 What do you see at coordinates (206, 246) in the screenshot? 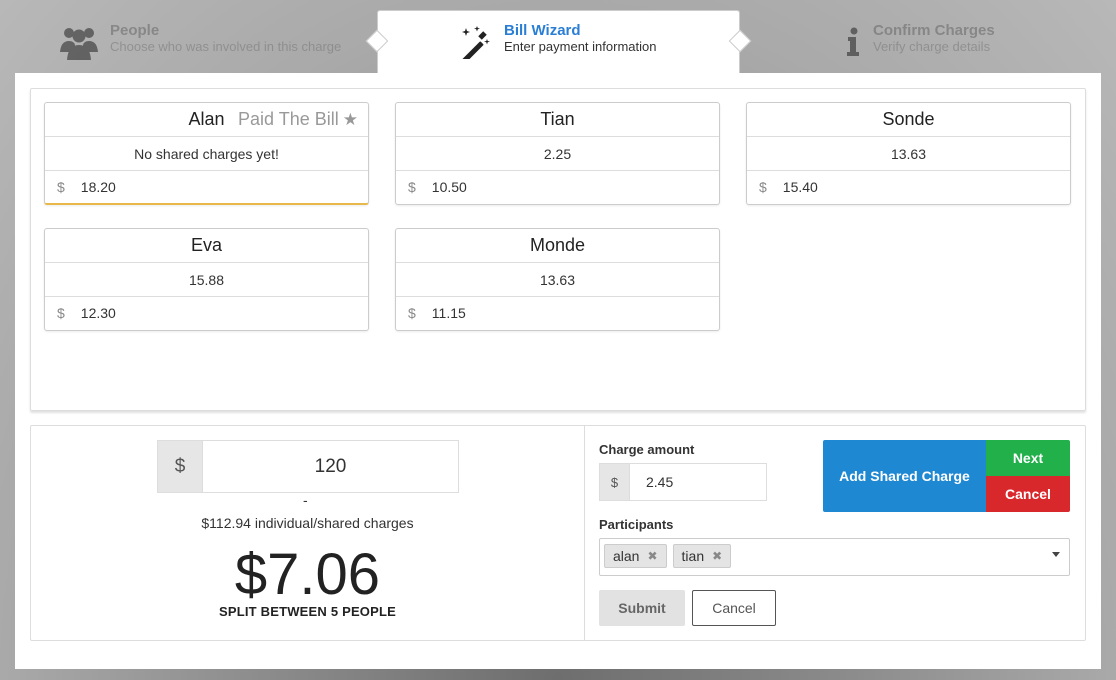
I see `person-name: Eva` at bounding box center [206, 246].